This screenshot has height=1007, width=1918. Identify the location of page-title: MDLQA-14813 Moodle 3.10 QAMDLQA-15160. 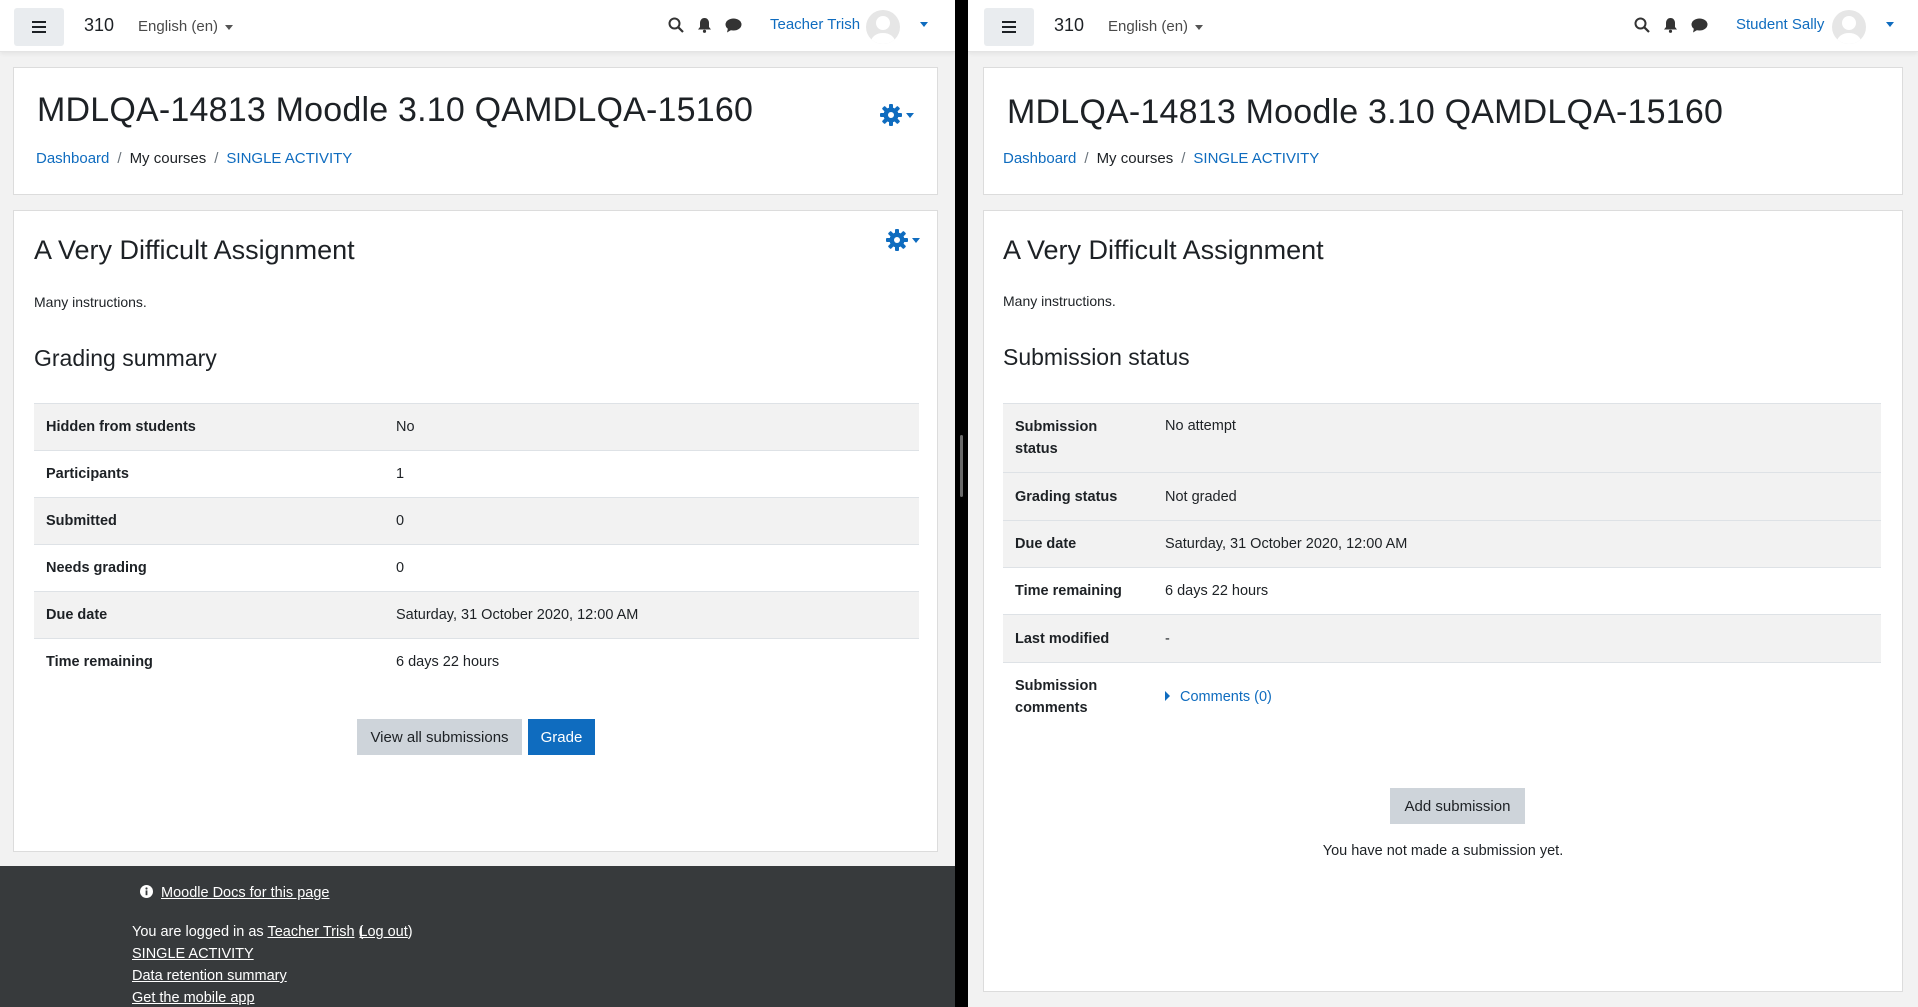
(395, 110).